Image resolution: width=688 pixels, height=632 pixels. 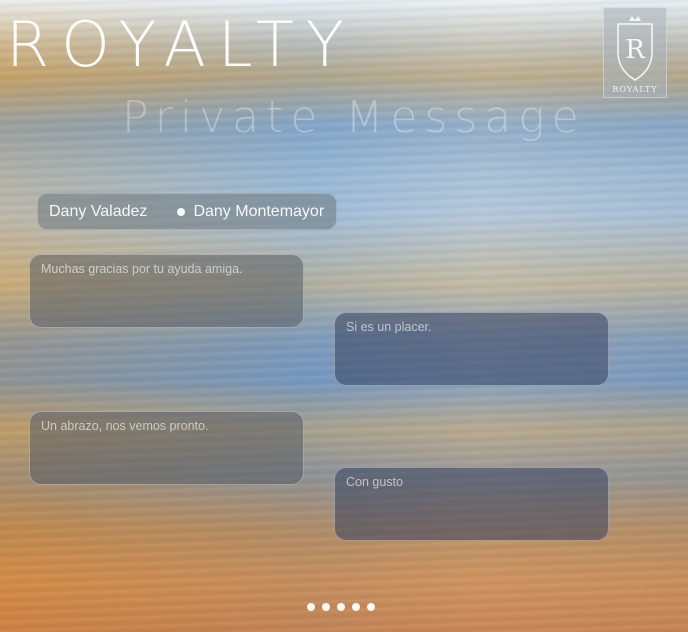 I want to click on message-text: Muchas gracias por tu ayuda amiga., so click(x=142, y=269).